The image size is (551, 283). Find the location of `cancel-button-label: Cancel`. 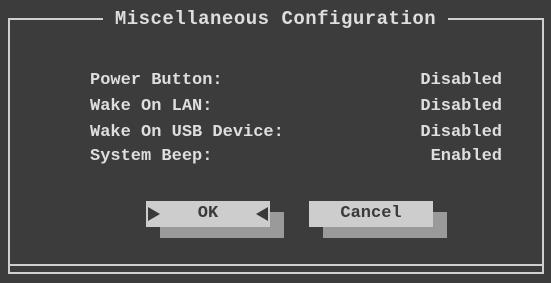

cancel-button-label: Cancel is located at coordinates (371, 213).